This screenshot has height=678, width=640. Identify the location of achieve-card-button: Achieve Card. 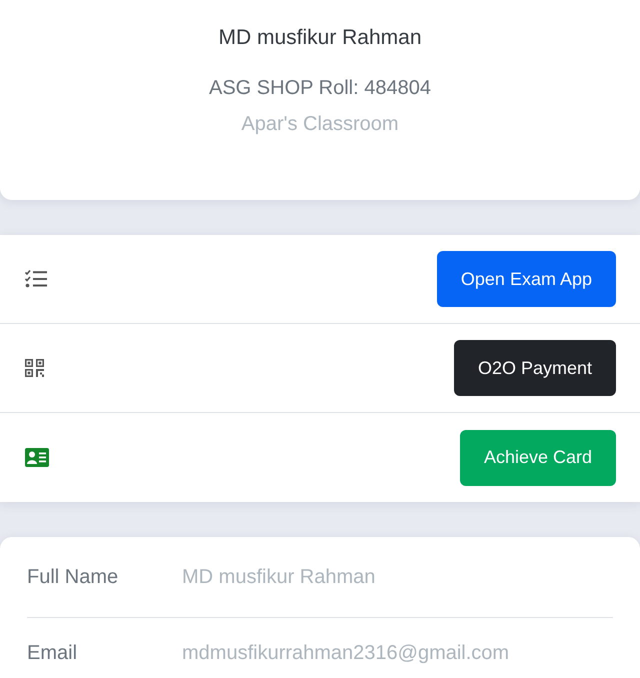
(538, 458).